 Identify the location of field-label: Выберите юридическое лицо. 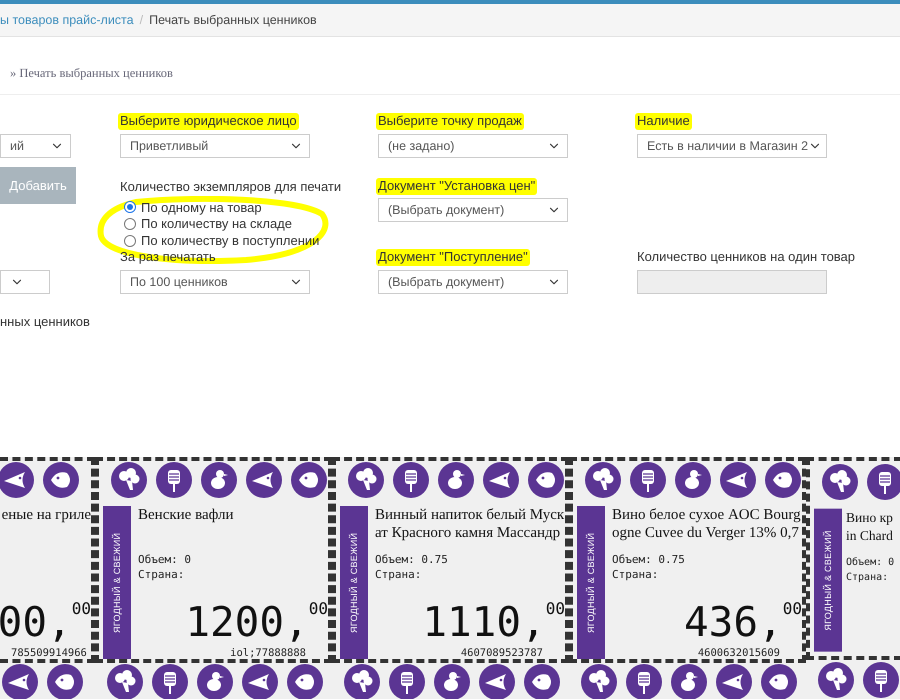
(208, 120).